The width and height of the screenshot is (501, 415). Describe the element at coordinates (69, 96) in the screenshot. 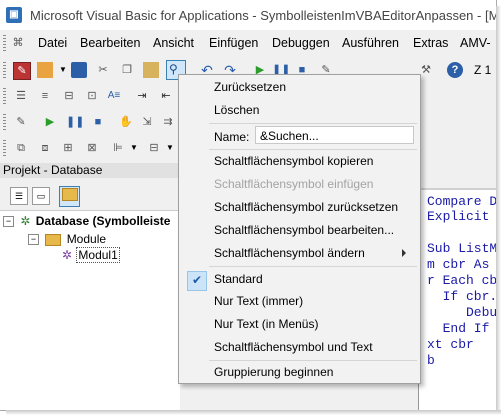

I see `quick-info-icon: ⊟` at that location.